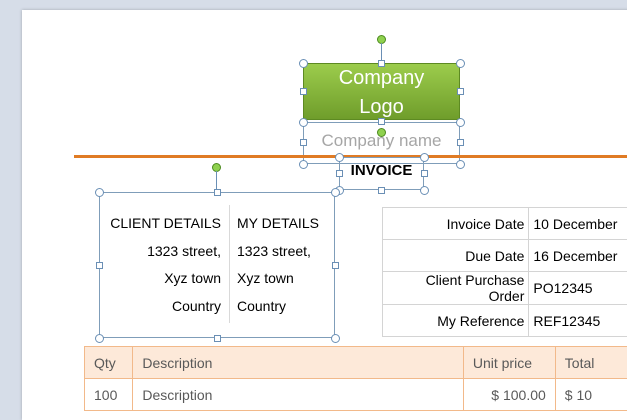 This screenshot has height=420, width=627. Describe the element at coordinates (460, 142) in the screenshot. I see `company-name-handle-r` at that location.